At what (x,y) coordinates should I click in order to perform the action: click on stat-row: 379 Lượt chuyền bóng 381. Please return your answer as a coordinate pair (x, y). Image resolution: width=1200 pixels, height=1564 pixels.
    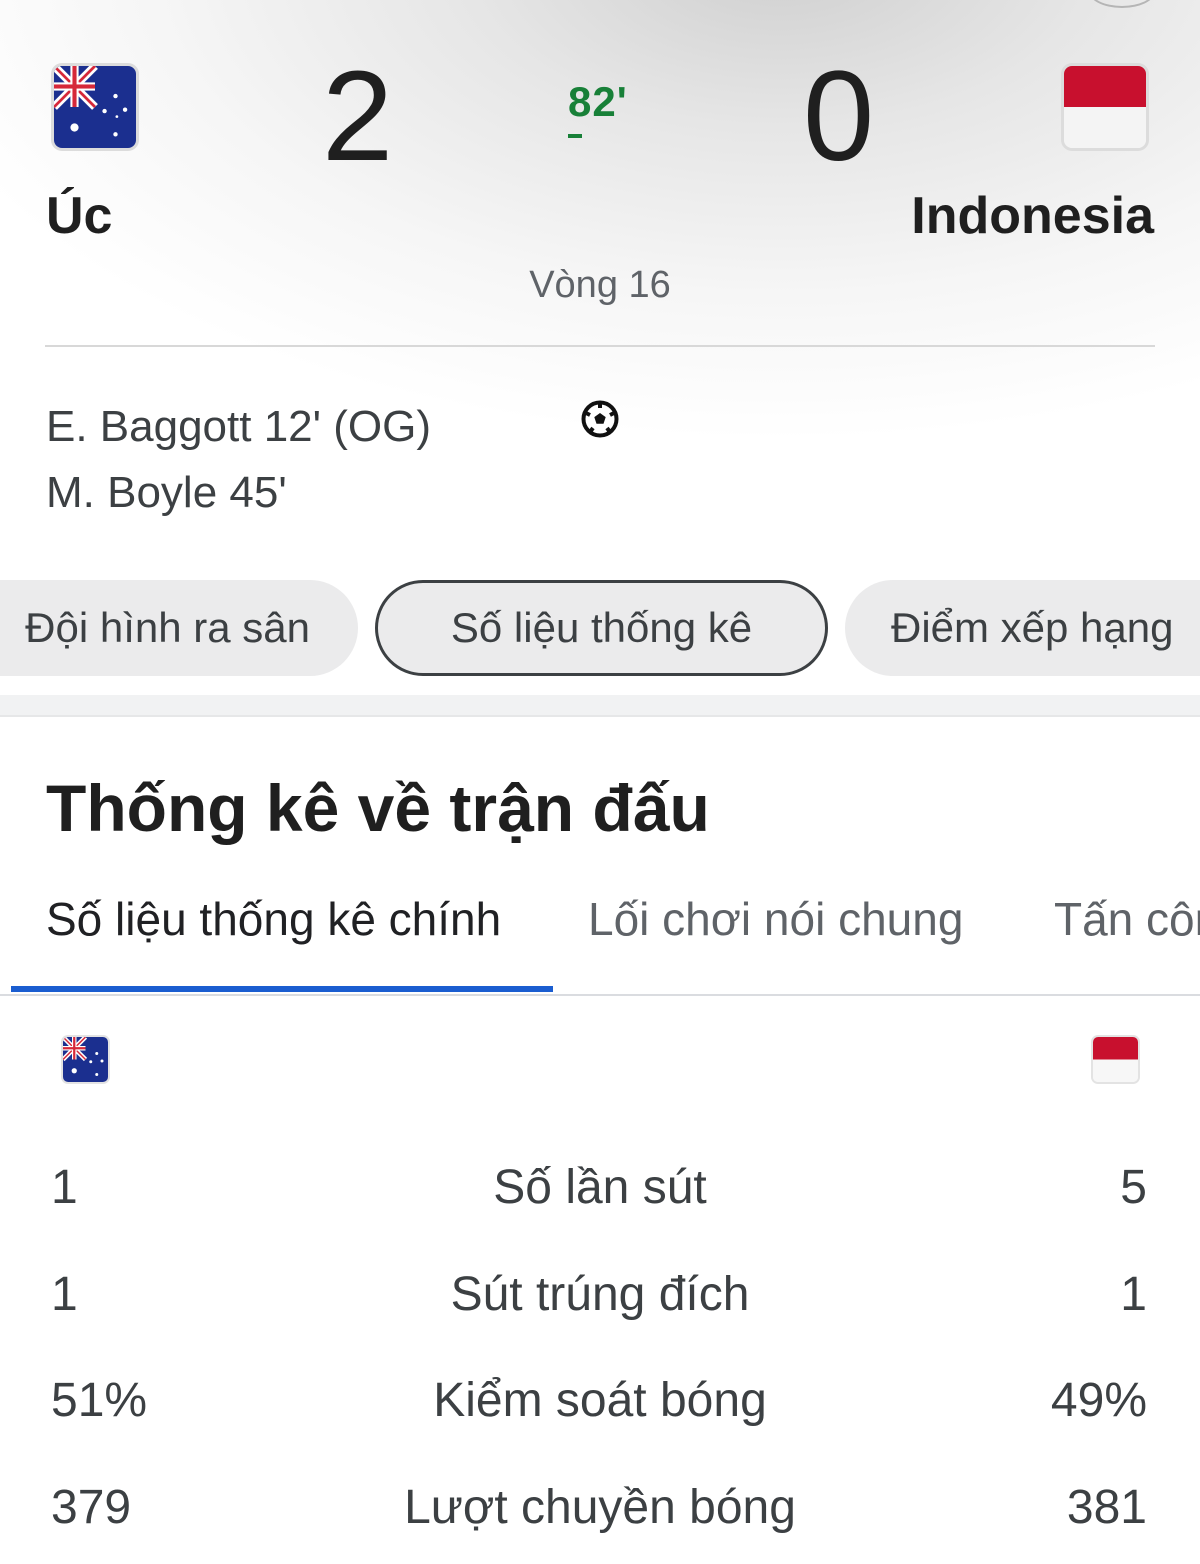
    Looking at the image, I should click on (600, 1520).